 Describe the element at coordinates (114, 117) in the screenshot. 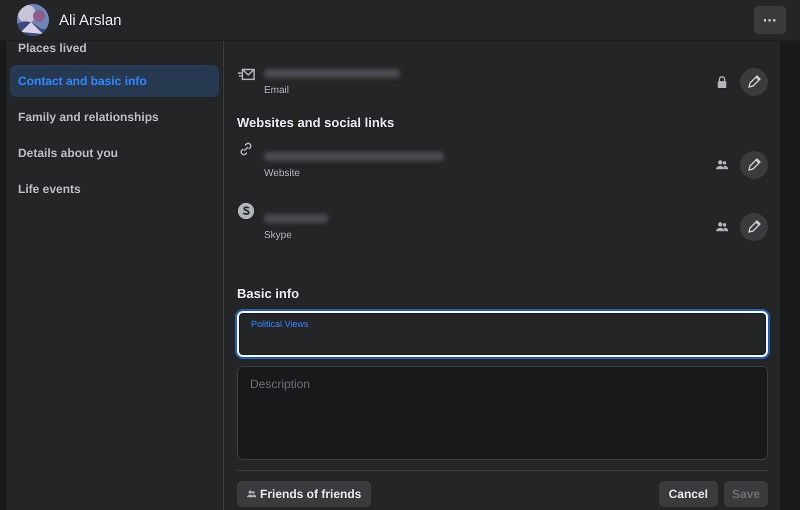

I see `sidebar-item: Family and relationships` at that location.